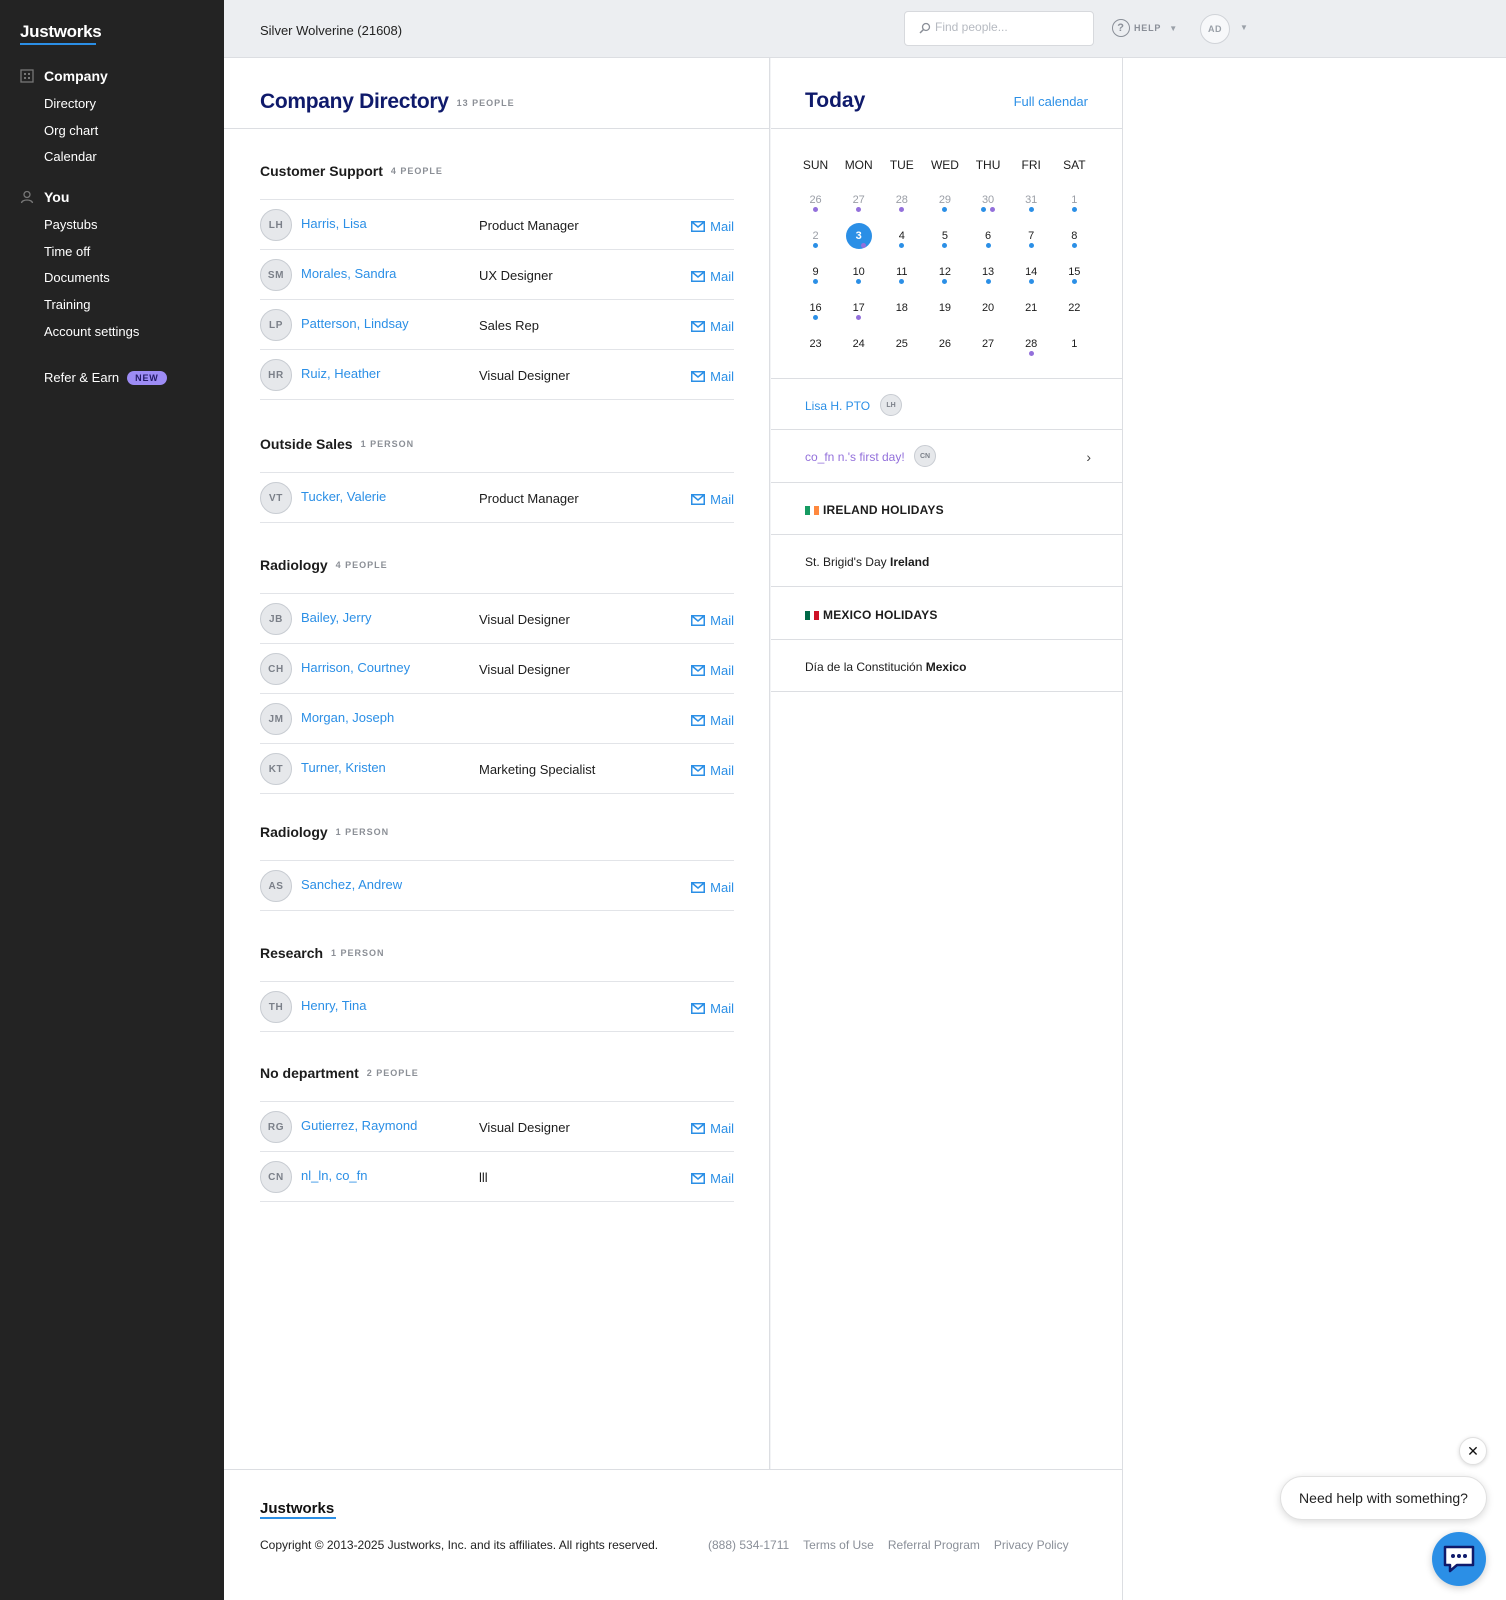  Describe the element at coordinates (351, 884) in the screenshot. I see `person-name-link: Sanchez, Andrew` at that location.